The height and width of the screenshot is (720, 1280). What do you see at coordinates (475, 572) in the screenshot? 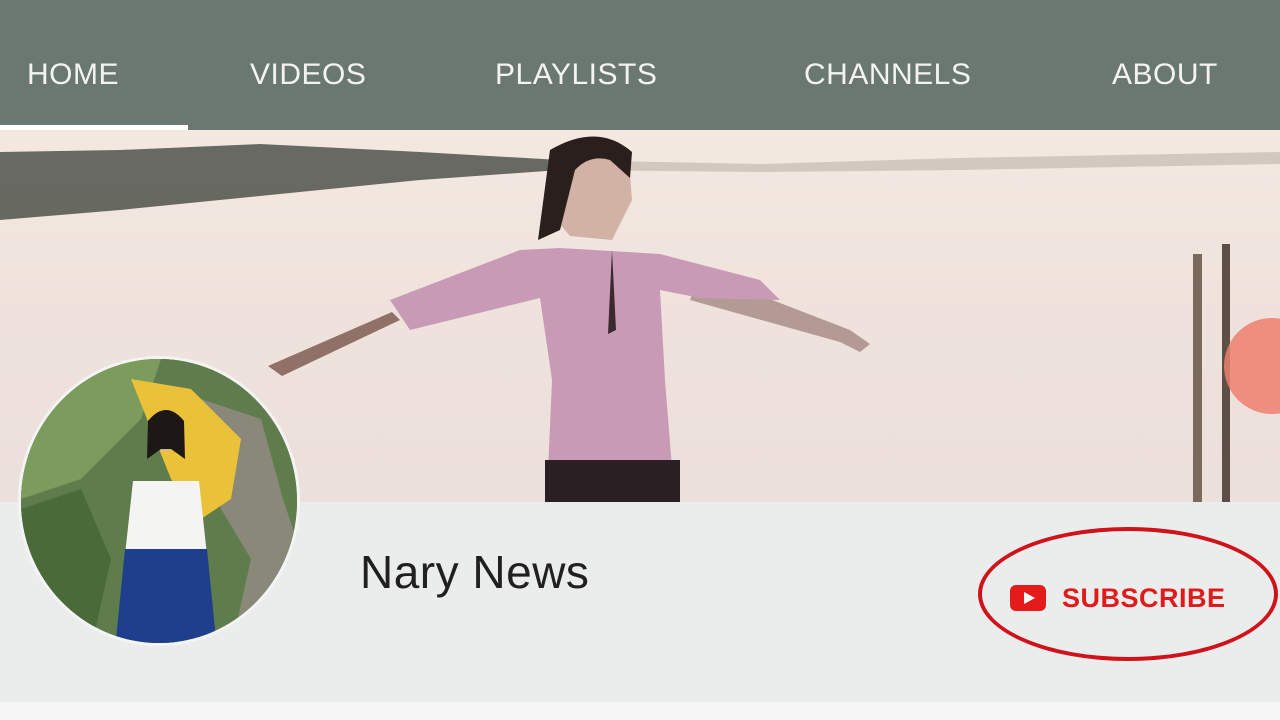
I see `channel-name: Nary News` at bounding box center [475, 572].